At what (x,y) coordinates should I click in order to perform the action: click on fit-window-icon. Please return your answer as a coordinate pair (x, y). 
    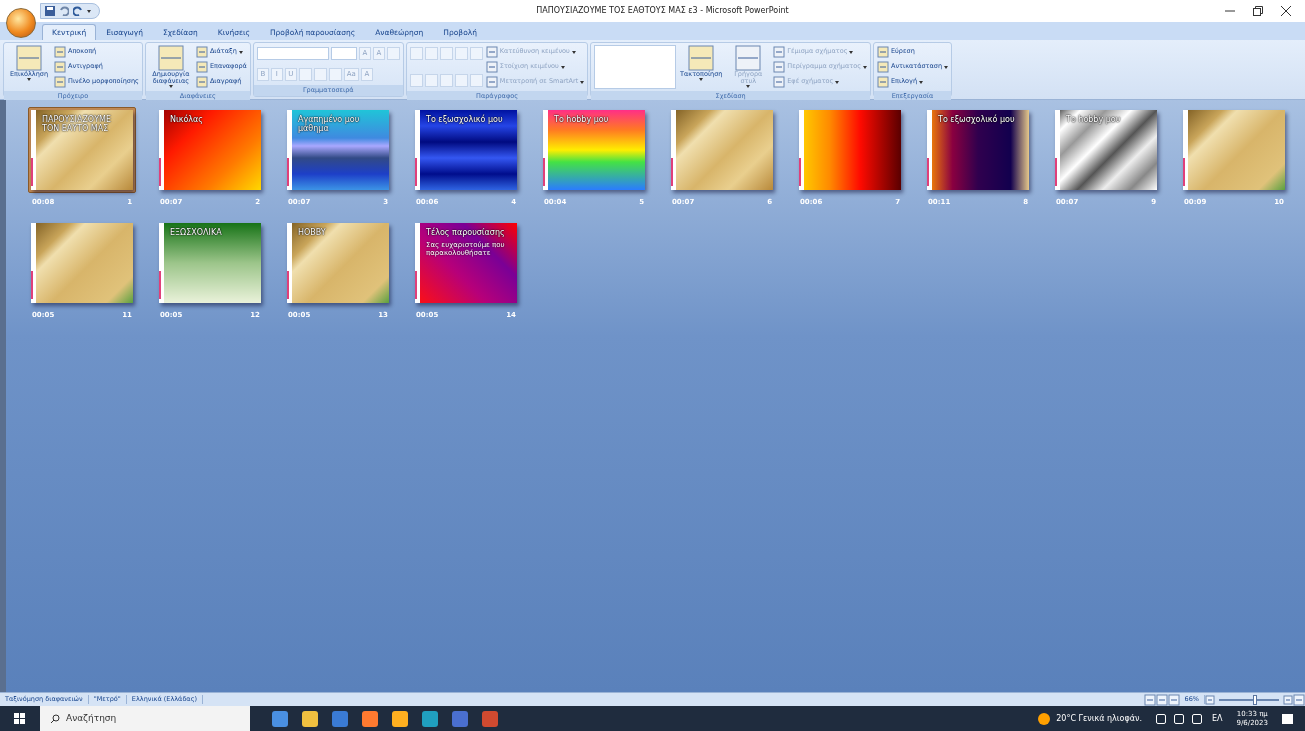
    Looking at the image, I should click on (1299, 699).